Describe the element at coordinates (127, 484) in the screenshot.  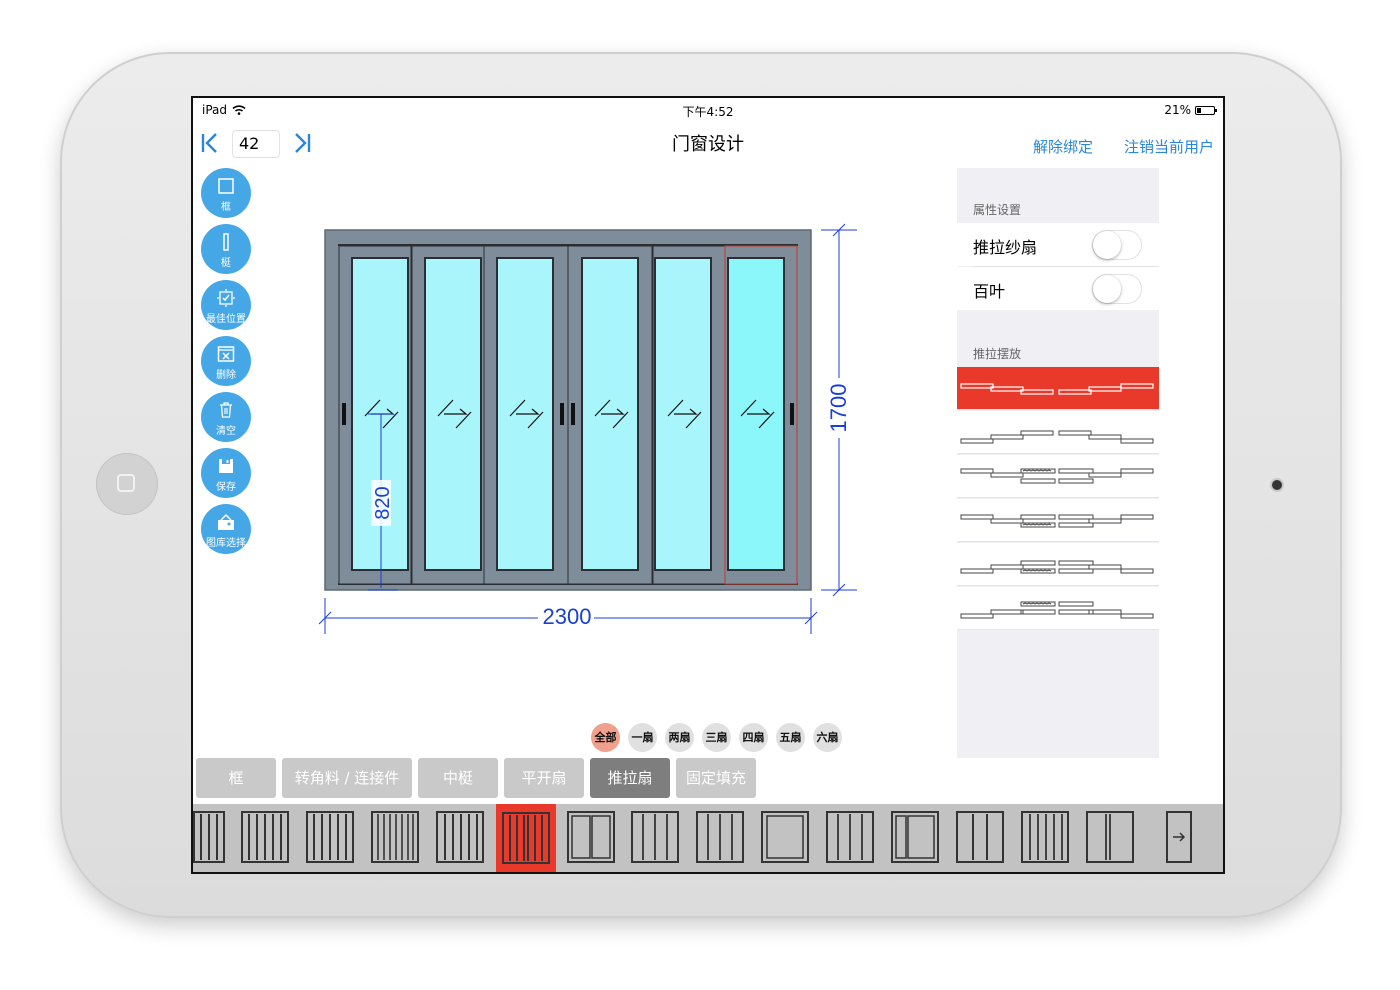
I see `home-button` at that location.